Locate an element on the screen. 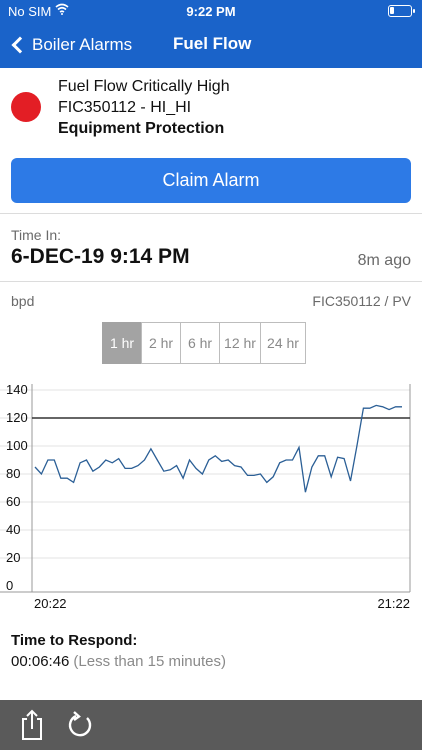  alarm-severity-indicator is located at coordinates (26, 107).